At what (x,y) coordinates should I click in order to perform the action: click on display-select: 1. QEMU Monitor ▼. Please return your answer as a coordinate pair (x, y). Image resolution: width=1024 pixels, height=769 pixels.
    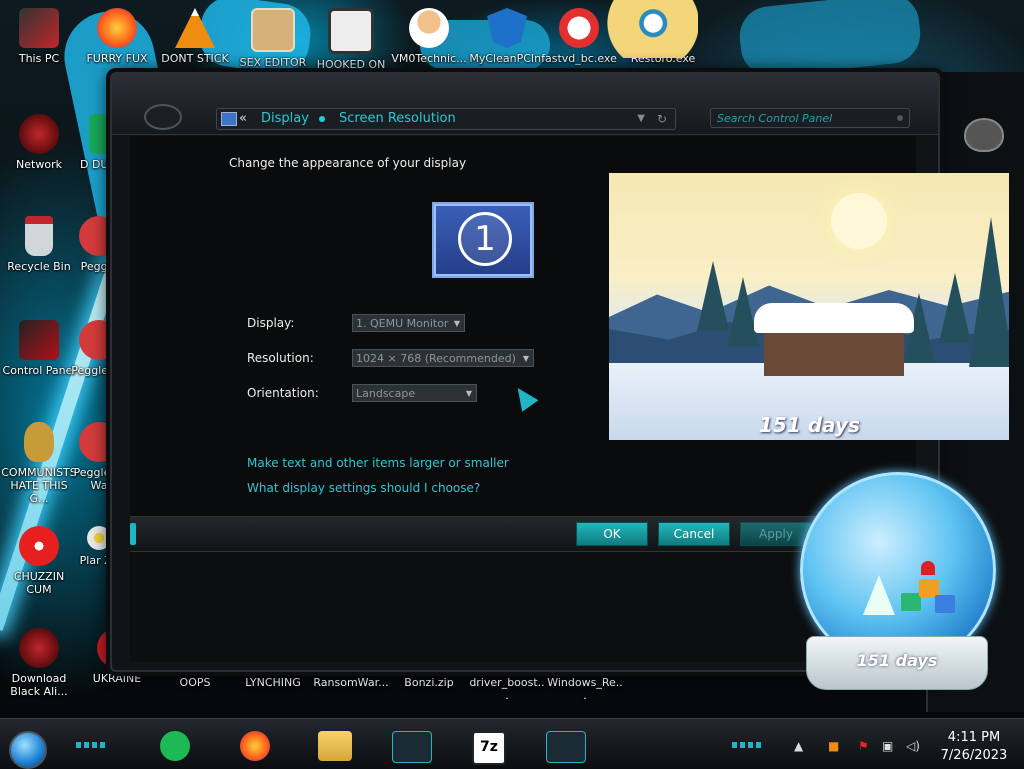
    Looking at the image, I should click on (408, 323).